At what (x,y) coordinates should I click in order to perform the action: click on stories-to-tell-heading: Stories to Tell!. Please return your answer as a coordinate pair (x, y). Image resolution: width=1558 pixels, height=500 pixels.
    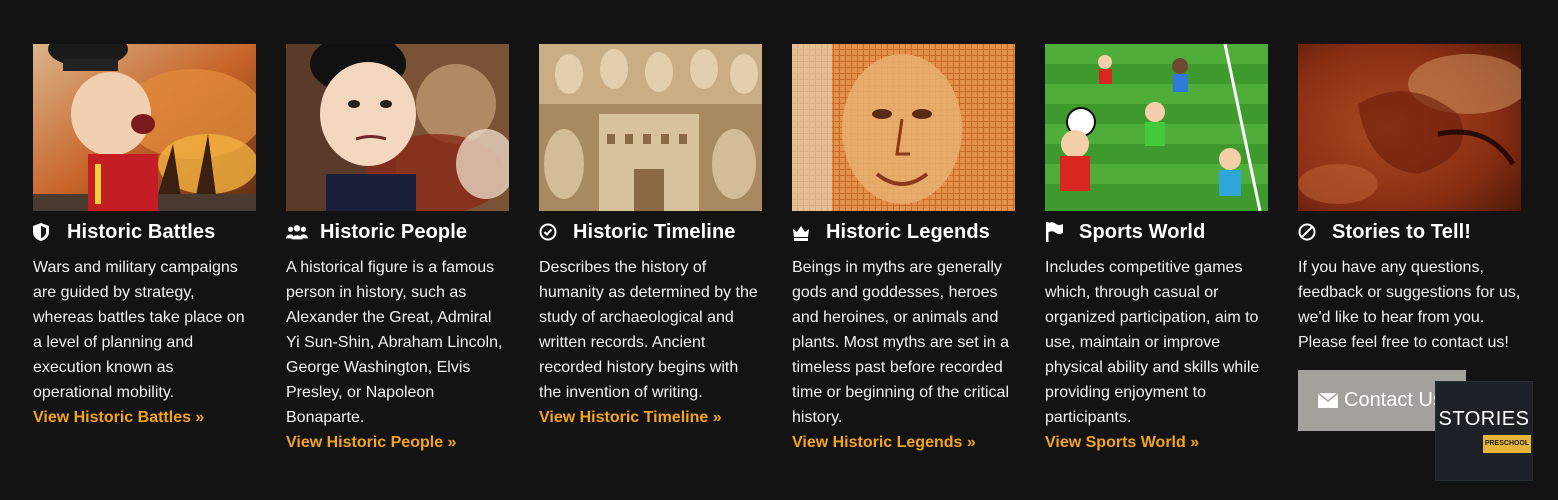
    Looking at the image, I should click on (1409, 232).